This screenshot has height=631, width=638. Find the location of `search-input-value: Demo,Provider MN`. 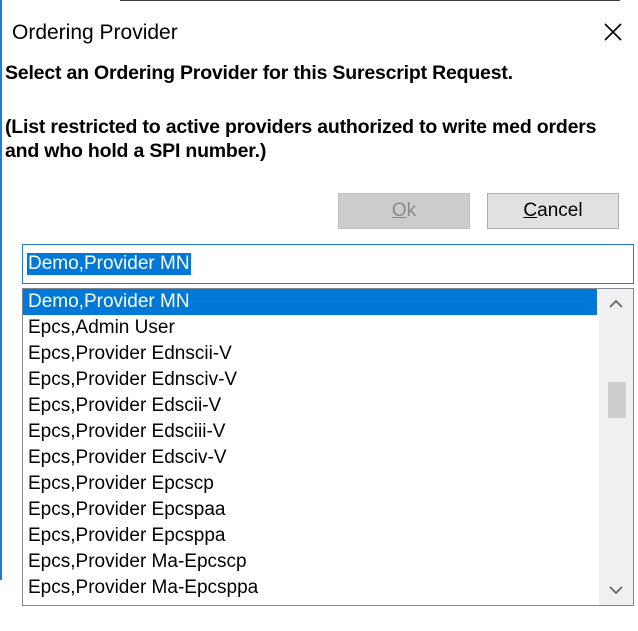

search-input-value: Demo,Provider MN is located at coordinates (109, 264).